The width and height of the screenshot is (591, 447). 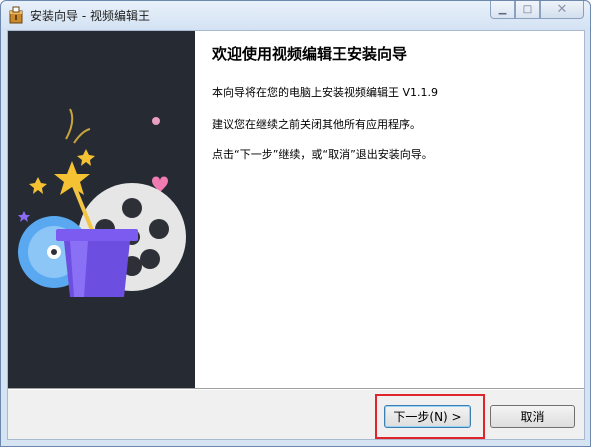 I want to click on close-apps-advice: 建议您在继续之前关闭其他所有应用程序。, so click(x=316, y=124).